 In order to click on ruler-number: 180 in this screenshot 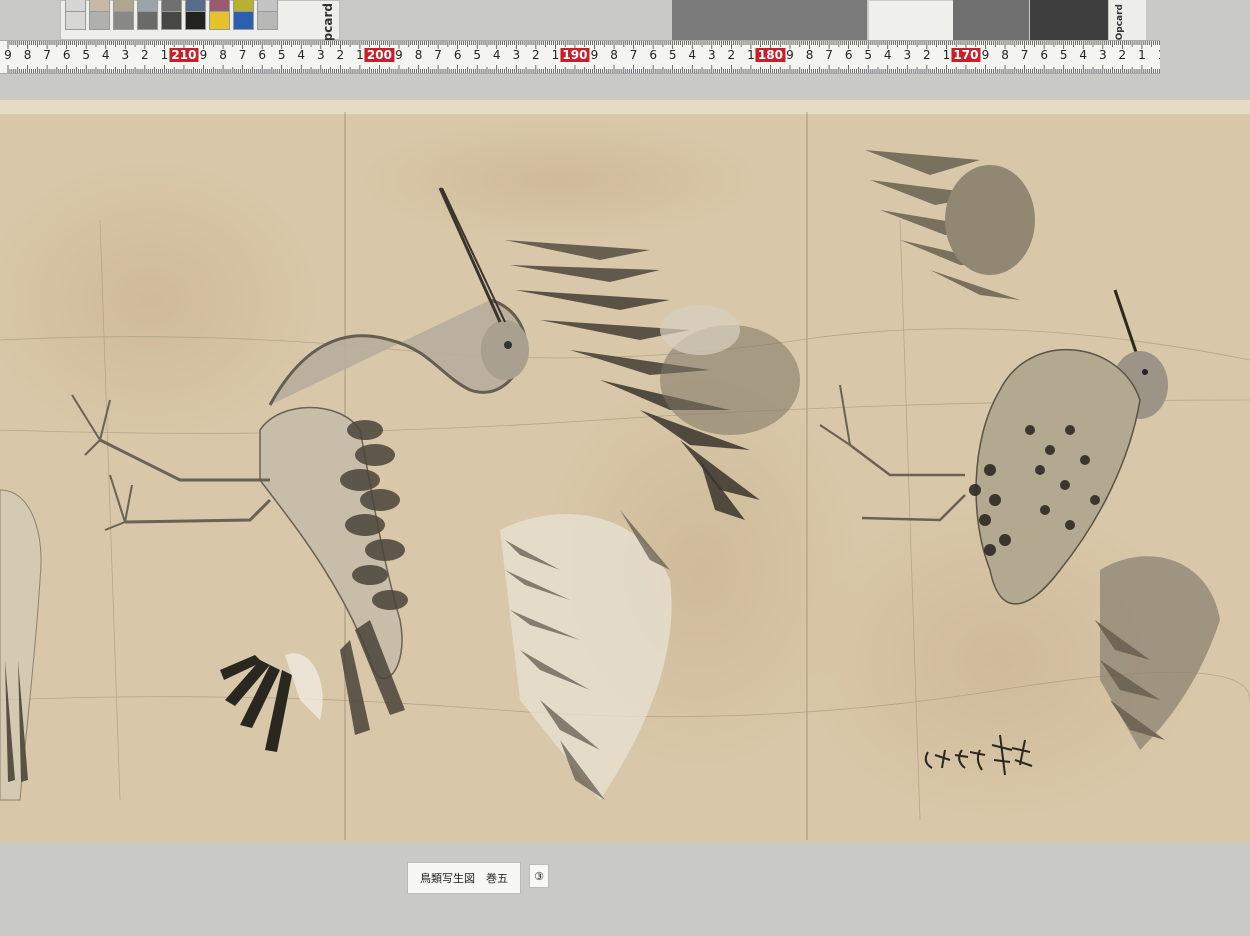, I will do `click(770, 55)`.